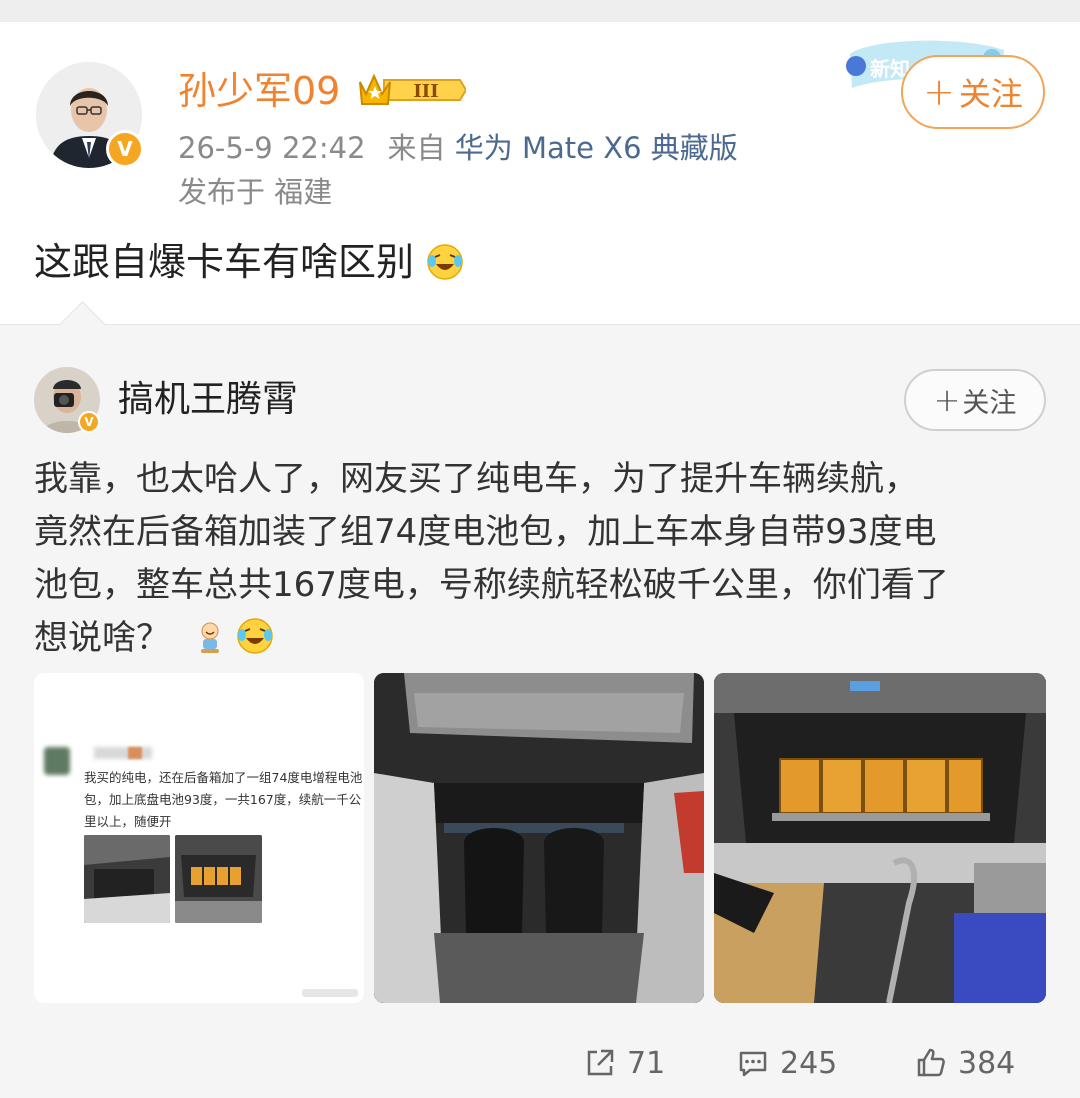 This screenshot has width=1080, height=1098. What do you see at coordinates (989, 403) in the screenshot?
I see `quoted-follow-label: 关注` at bounding box center [989, 403].